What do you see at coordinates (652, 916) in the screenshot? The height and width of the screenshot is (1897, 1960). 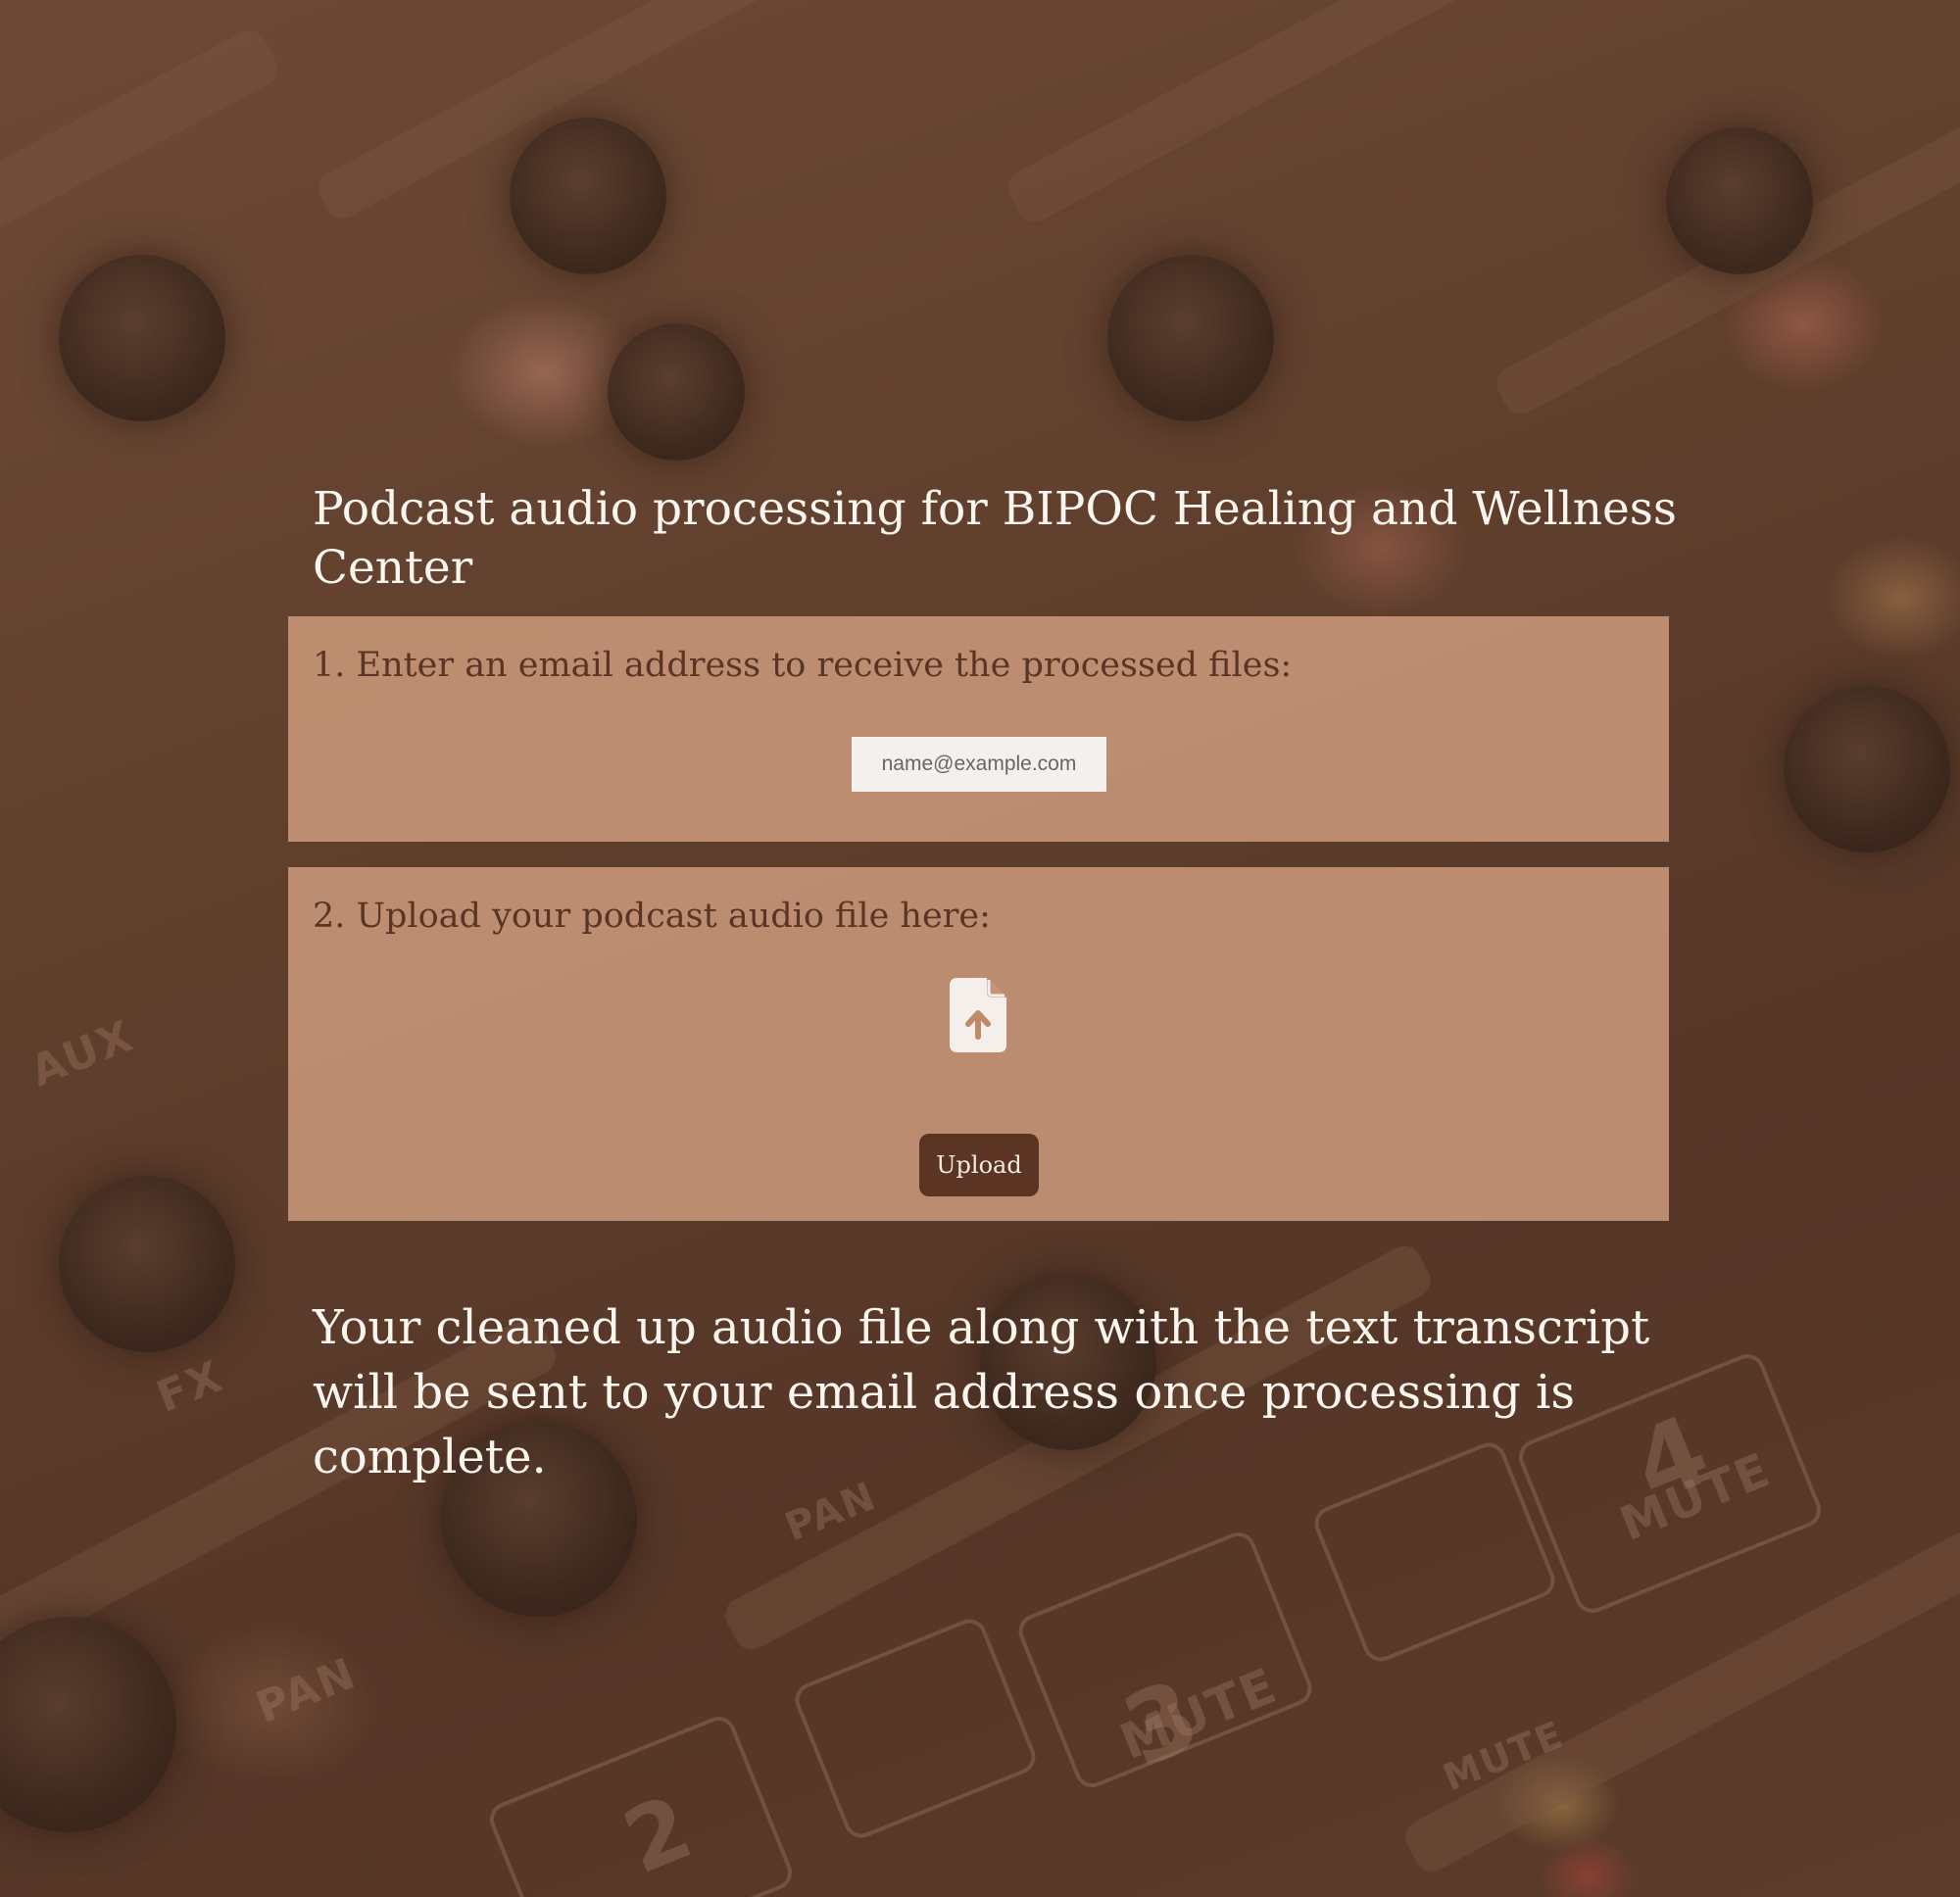 I see `upload-section-label: 2. Upload your podcast audio file here:` at bounding box center [652, 916].